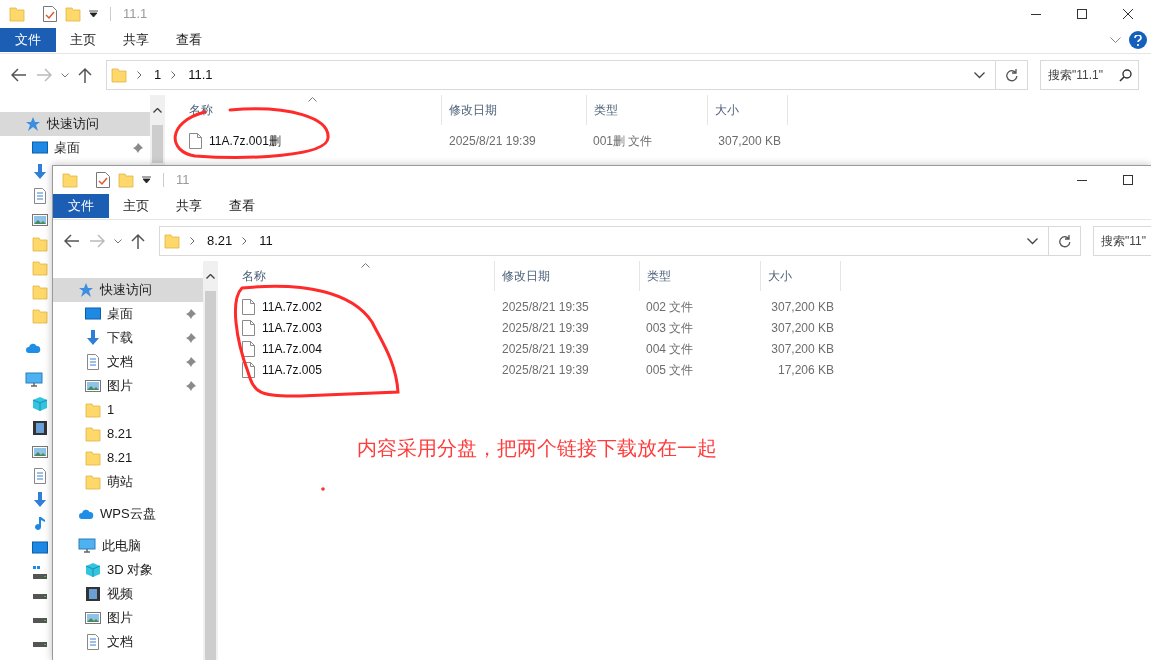  Describe the element at coordinates (158, 75) in the screenshot. I see `breadcrumb-item: 1` at that location.